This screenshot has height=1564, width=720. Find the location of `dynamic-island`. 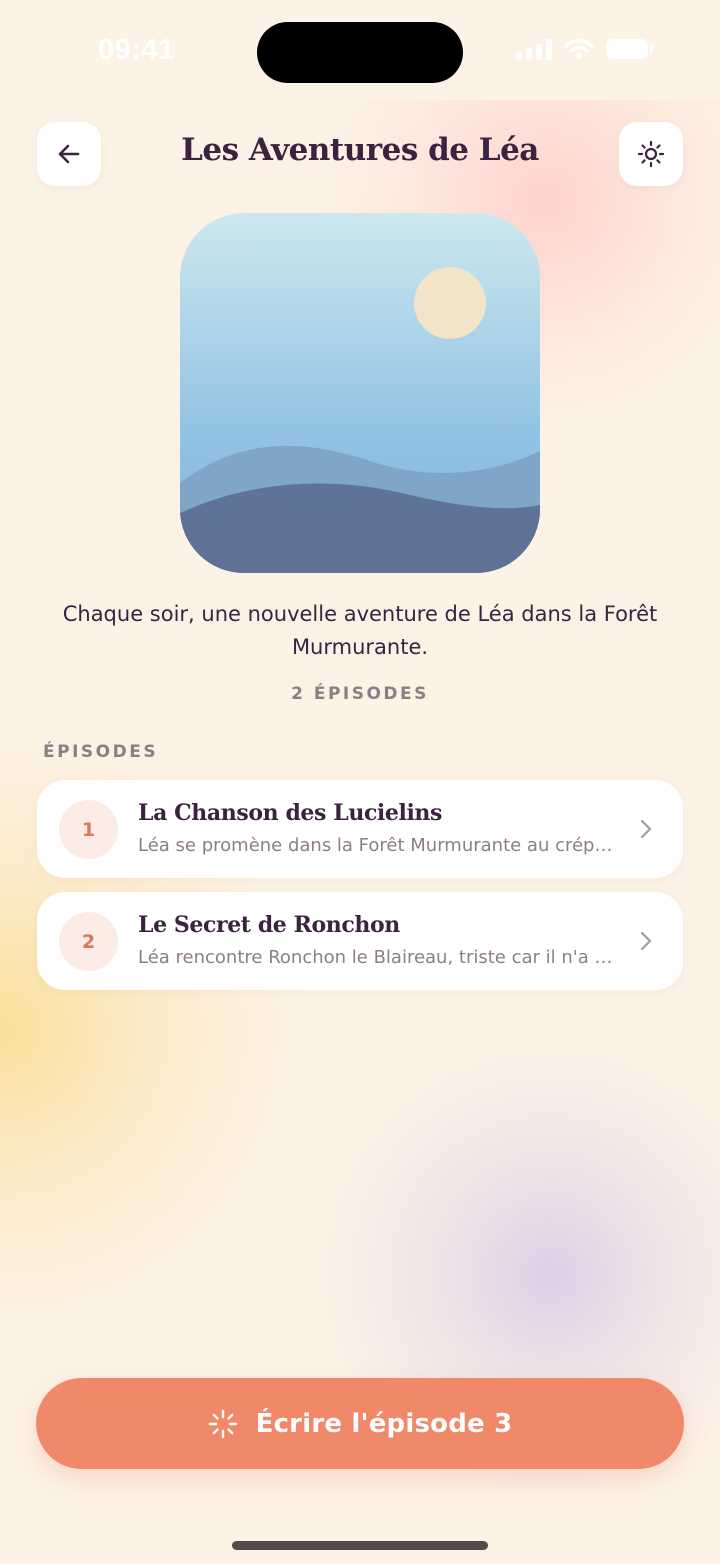

dynamic-island is located at coordinates (360, 52).